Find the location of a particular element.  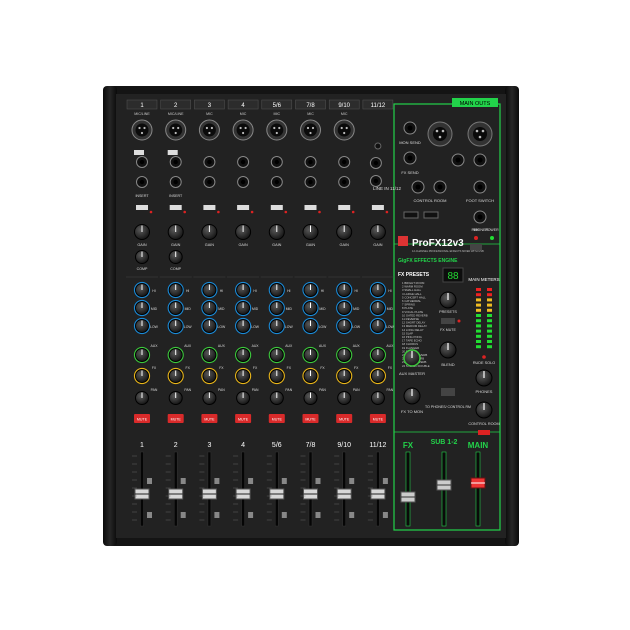

48v-switch is located at coordinates (476, 247).